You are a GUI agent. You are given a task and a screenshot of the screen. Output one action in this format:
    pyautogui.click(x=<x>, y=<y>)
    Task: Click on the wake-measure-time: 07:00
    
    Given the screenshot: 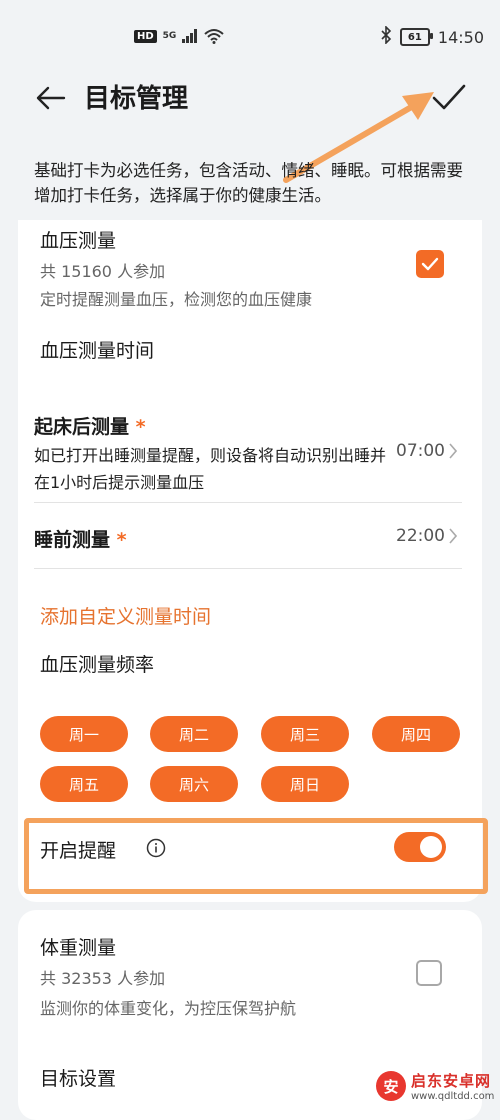 What is the action you would take?
    pyautogui.click(x=426, y=451)
    